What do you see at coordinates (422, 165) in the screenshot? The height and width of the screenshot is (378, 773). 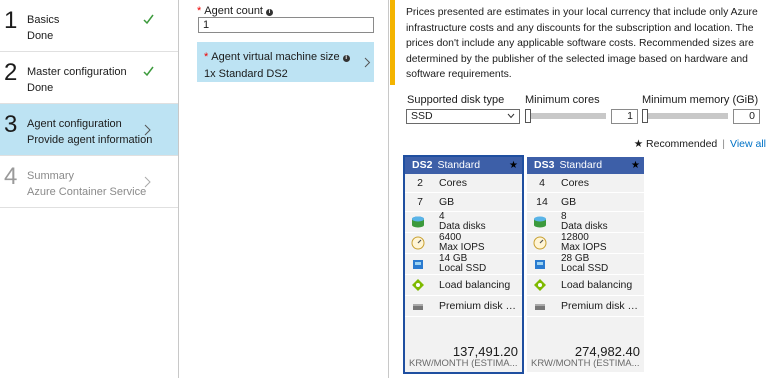 I see `size-code: DS2` at bounding box center [422, 165].